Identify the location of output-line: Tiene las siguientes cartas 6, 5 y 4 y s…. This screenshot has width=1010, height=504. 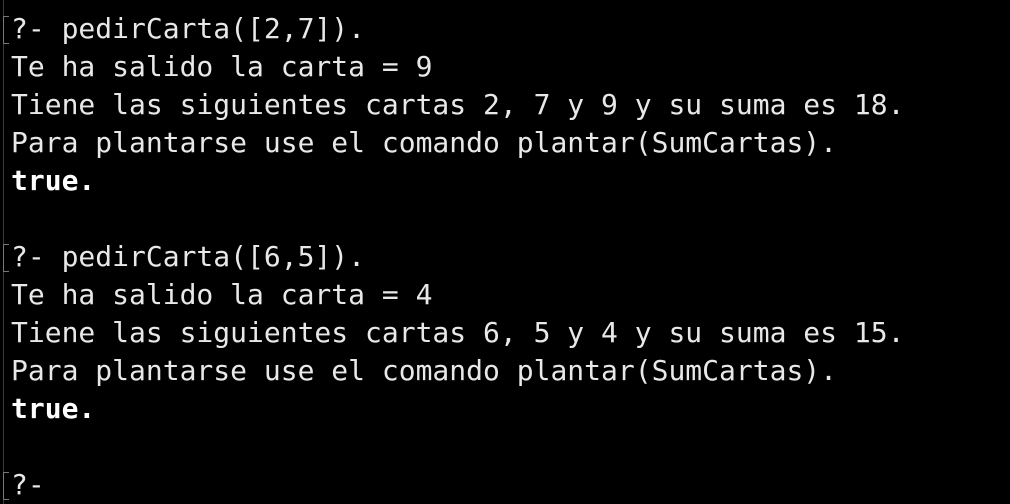
(458, 332).